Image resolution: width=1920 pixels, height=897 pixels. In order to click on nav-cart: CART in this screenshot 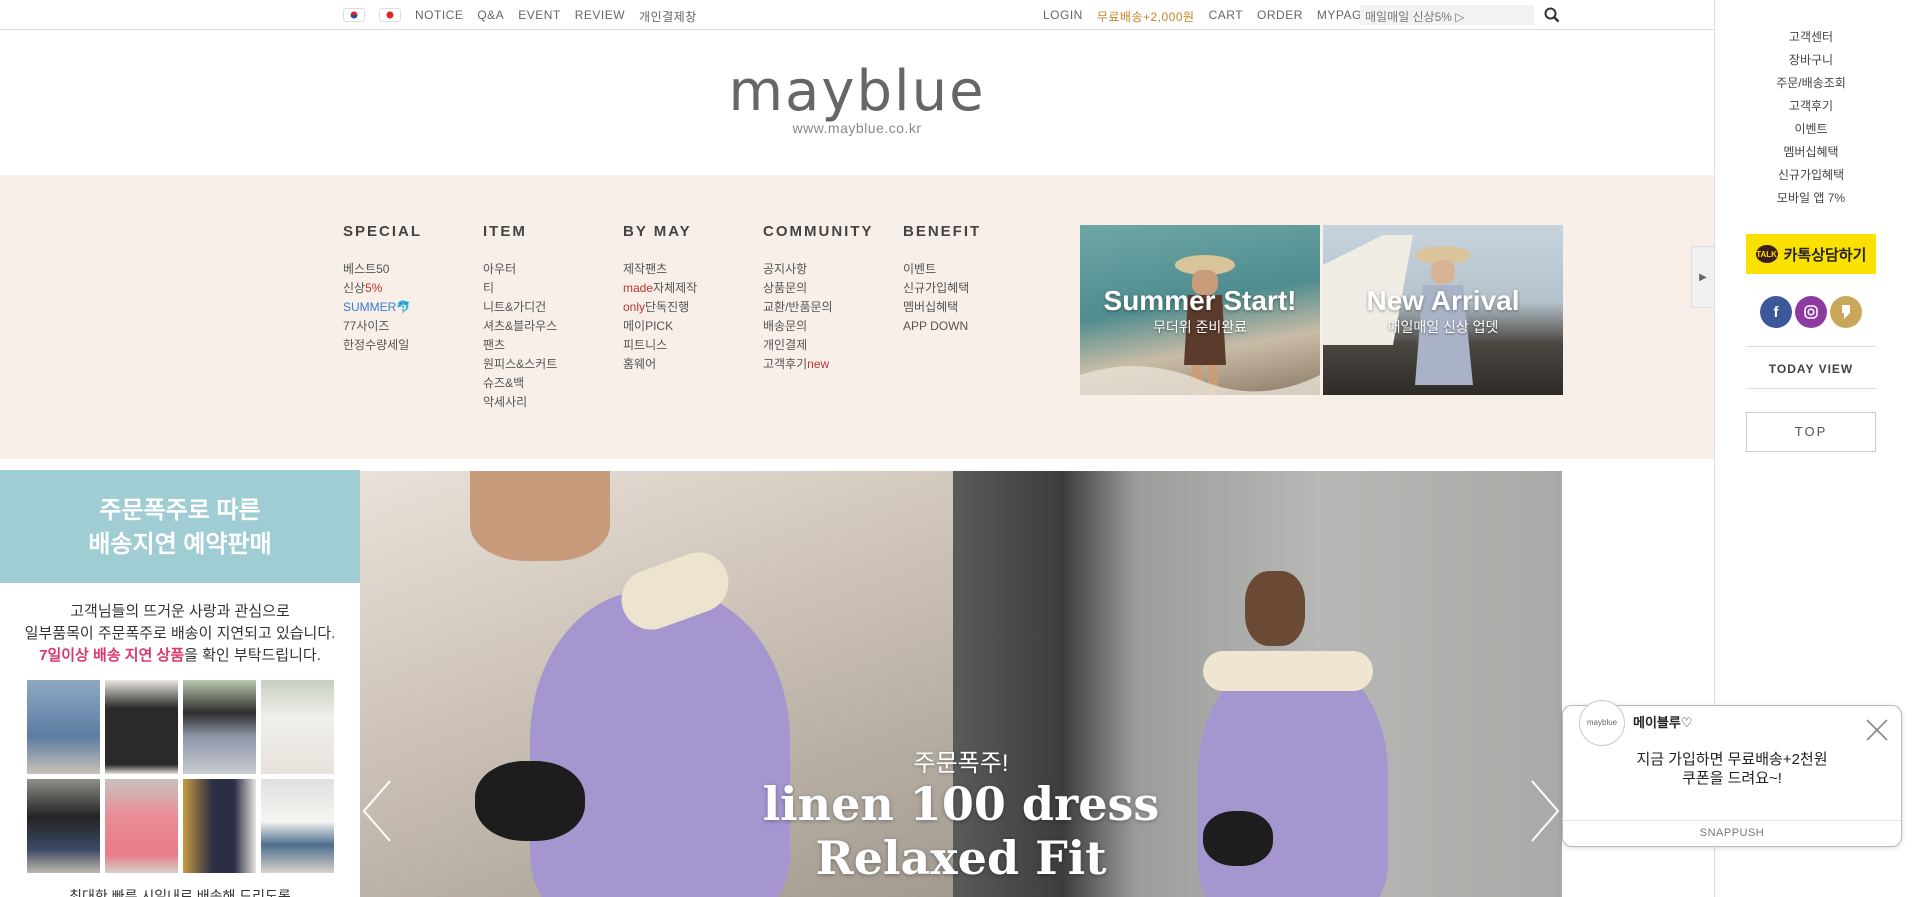, I will do `click(1226, 16)`.